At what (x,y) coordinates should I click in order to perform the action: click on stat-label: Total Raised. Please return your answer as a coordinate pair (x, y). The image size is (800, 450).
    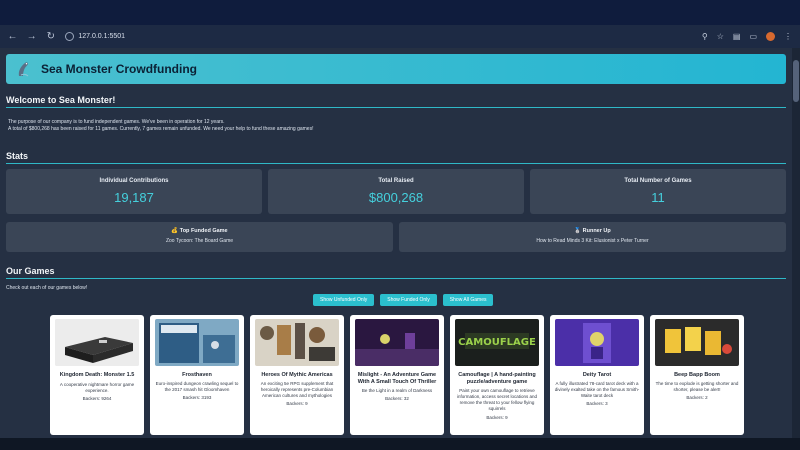
    Looking at the image, I should click on (396, 181).